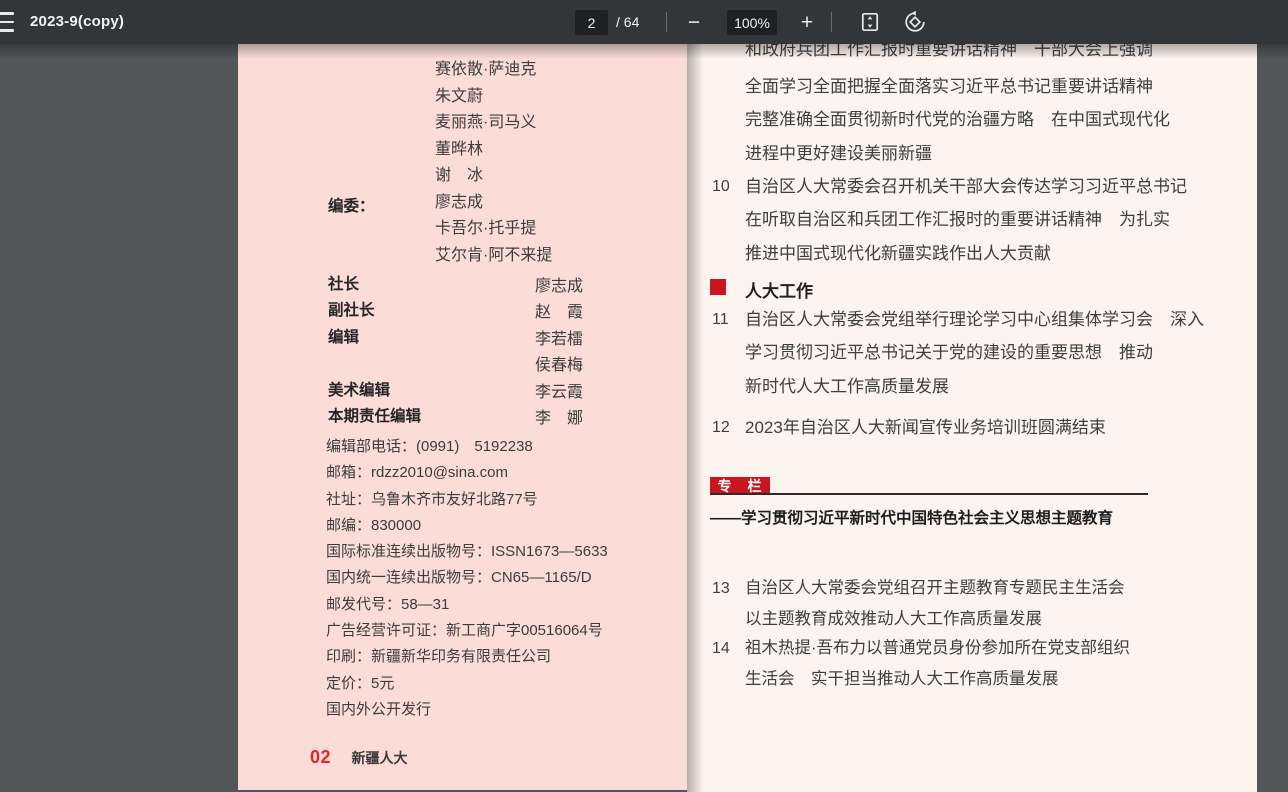 The width and height of the screenshot is (1288, 792). I want to click on role-value: 侯春梅, so click(559, 366).